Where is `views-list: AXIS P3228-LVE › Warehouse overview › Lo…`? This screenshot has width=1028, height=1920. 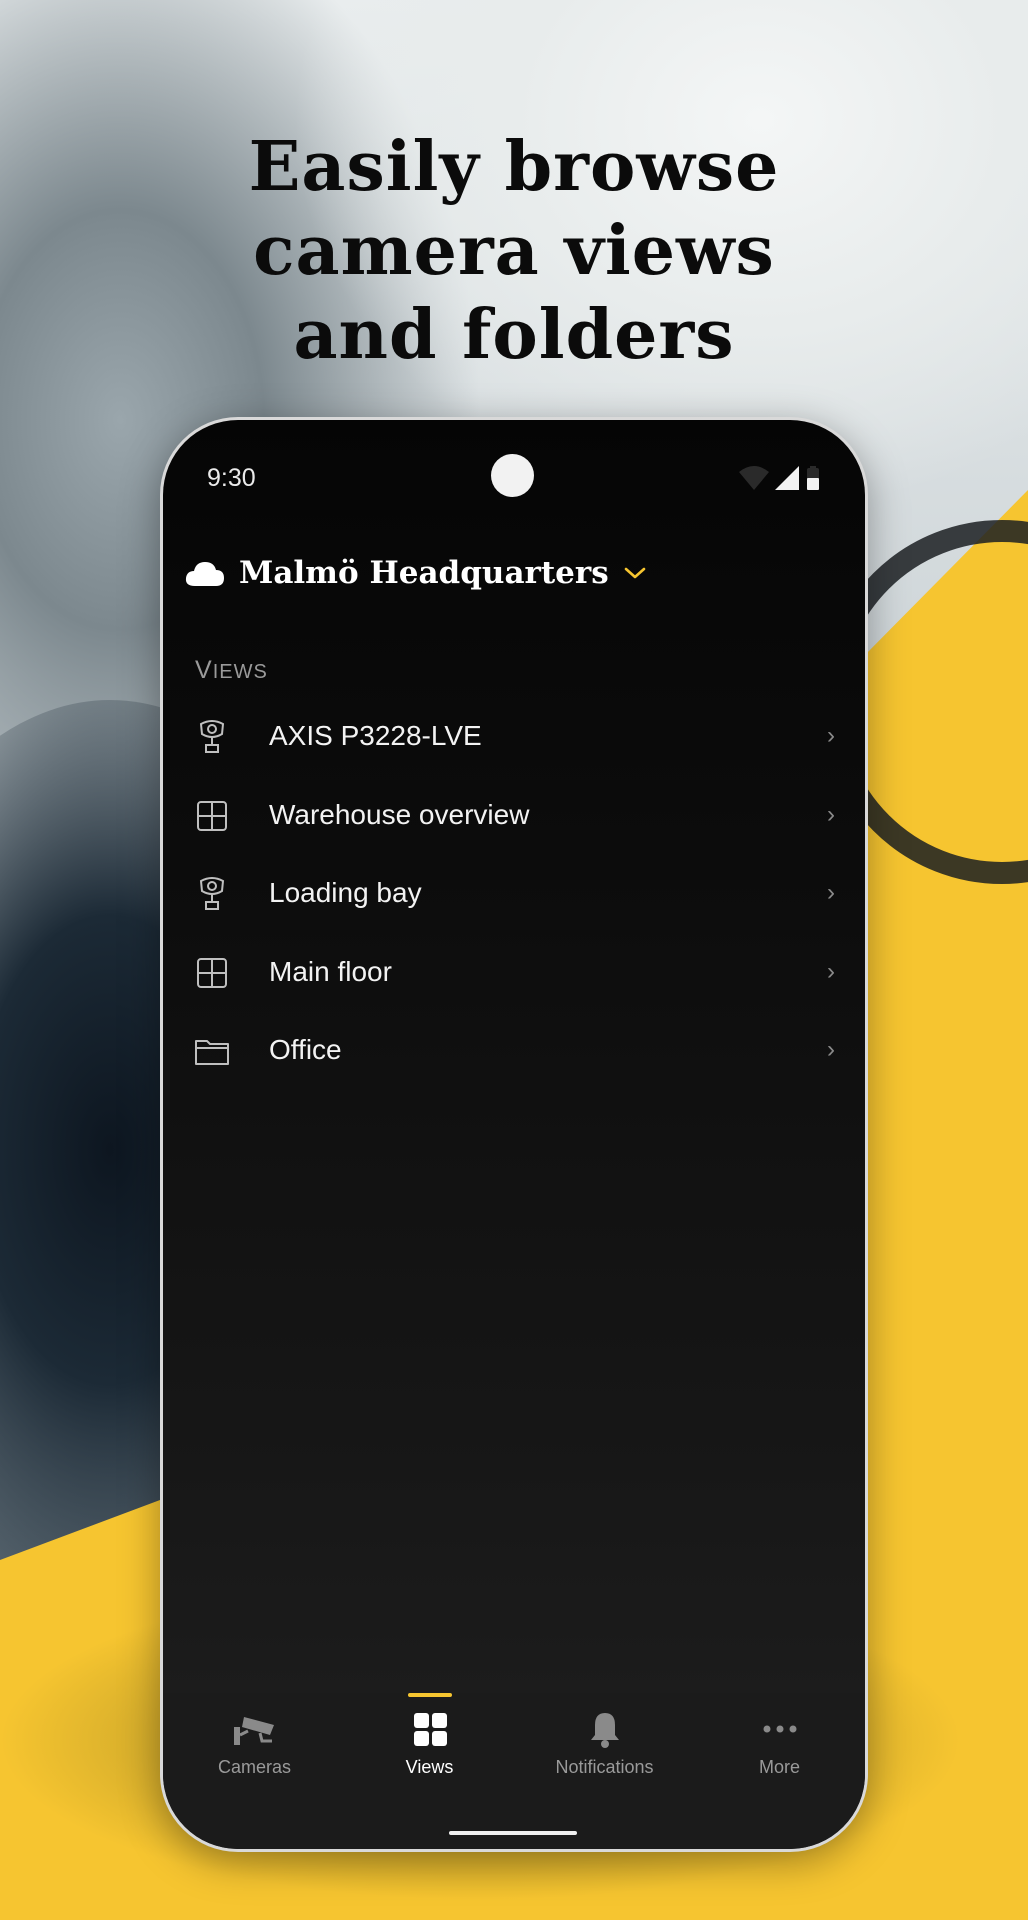 views-list: AXIS P3228-LVE › Warehouse overview › Lo… is located at coordinates (514, 894).